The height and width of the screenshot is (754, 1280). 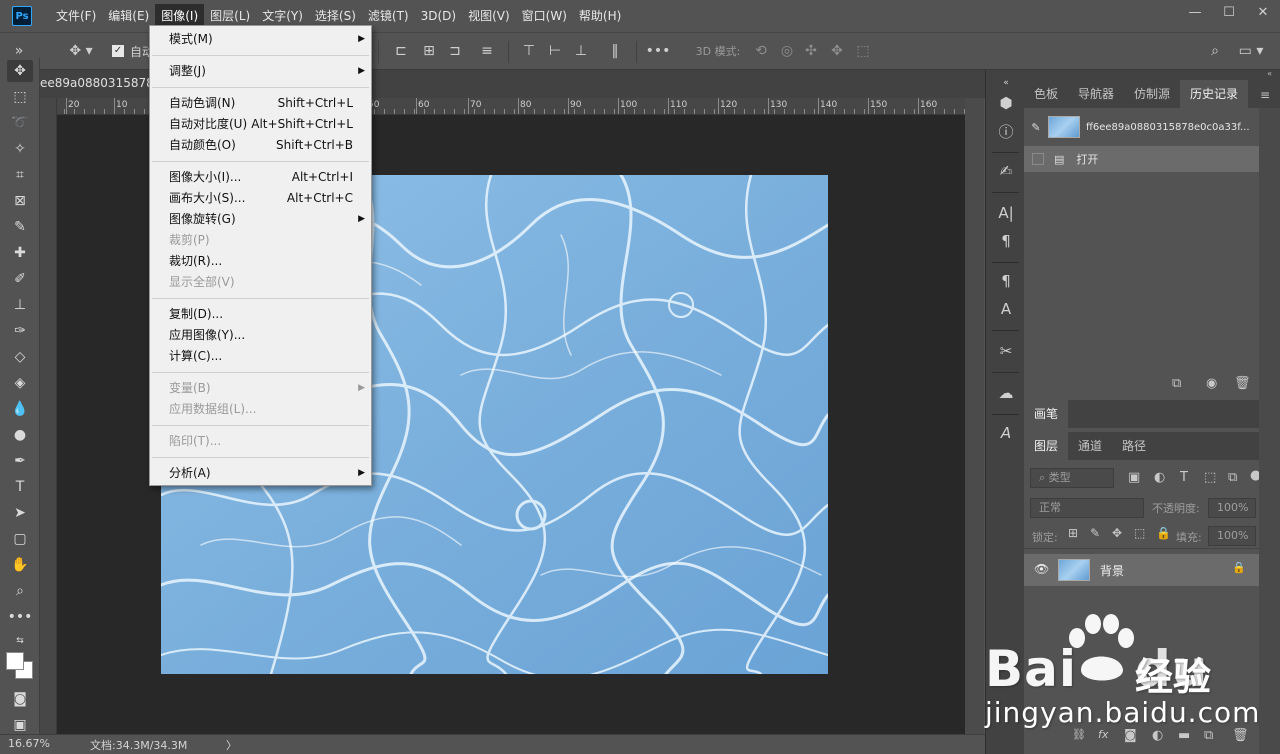 What do you see at coordinates (555, 51) in the screenshot?
I see `align-vcenter-icon: ⊢` at bounding box center [555, 51].